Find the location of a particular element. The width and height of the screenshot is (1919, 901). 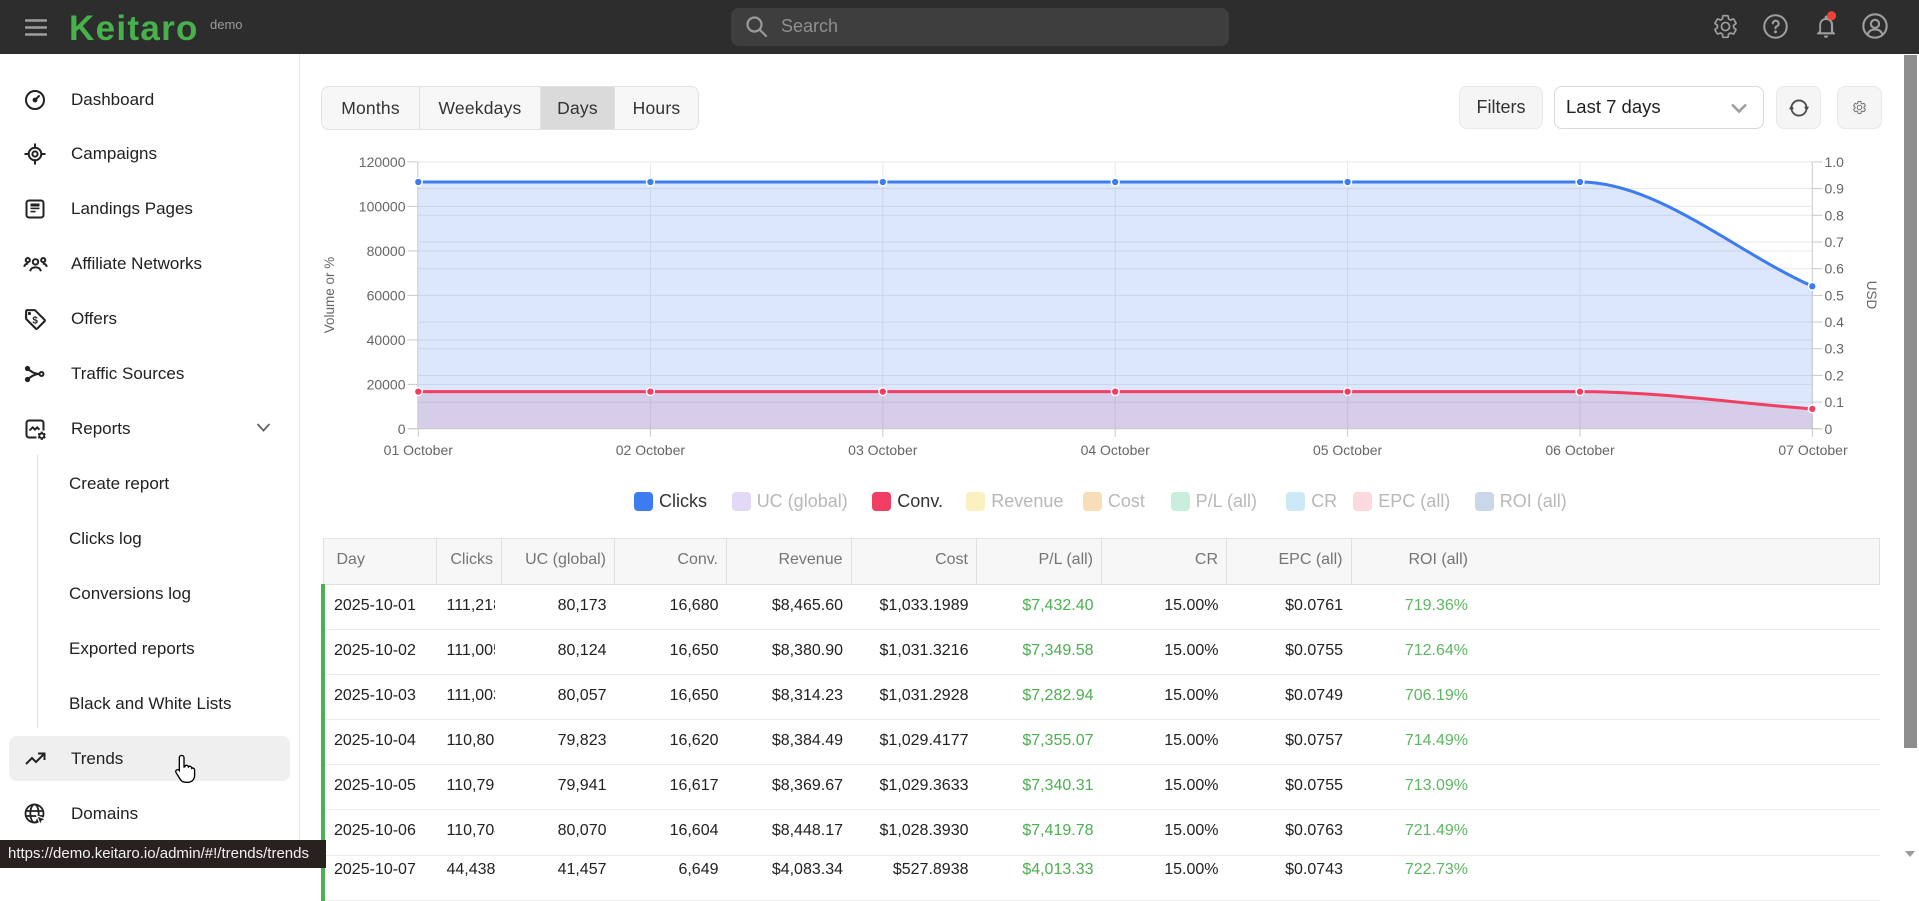

svg-text: 02 October is located at coordinates (651, 450).